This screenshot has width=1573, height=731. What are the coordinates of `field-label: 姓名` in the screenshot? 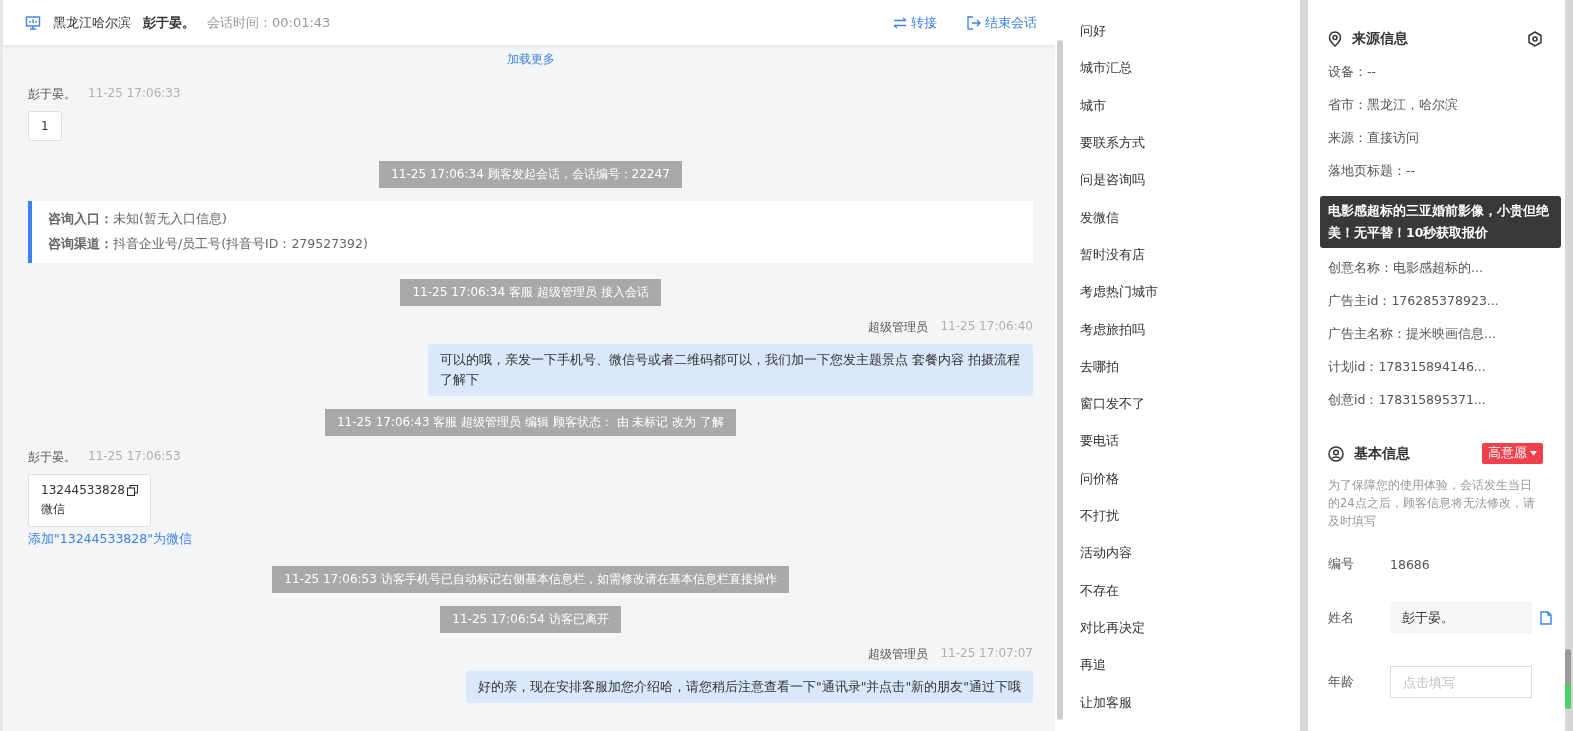 It's located at (1341, 618).